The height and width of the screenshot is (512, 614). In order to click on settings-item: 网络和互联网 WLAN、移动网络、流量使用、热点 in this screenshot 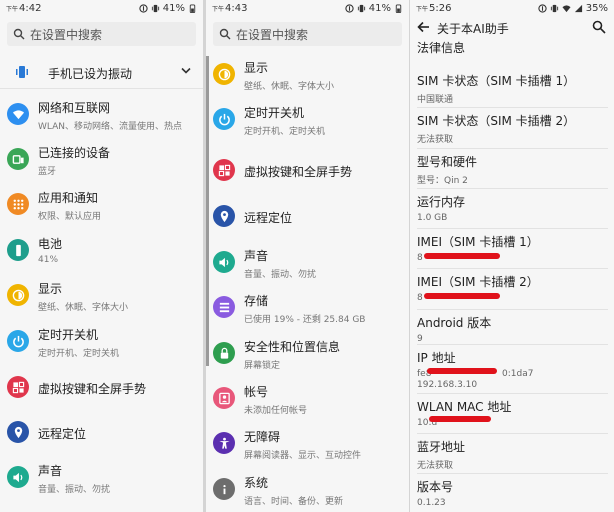, I will do `click(101, 114)`.